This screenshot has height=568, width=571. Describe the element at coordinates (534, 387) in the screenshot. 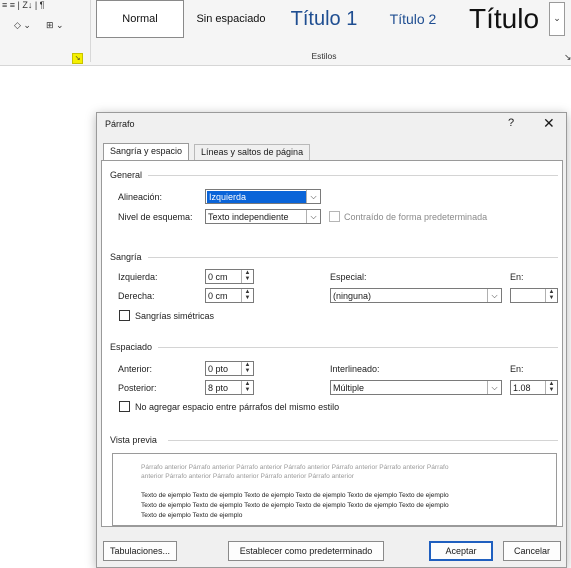

I see `en-spinner-espaciado: 1.08 ▲ ▼` at that location.